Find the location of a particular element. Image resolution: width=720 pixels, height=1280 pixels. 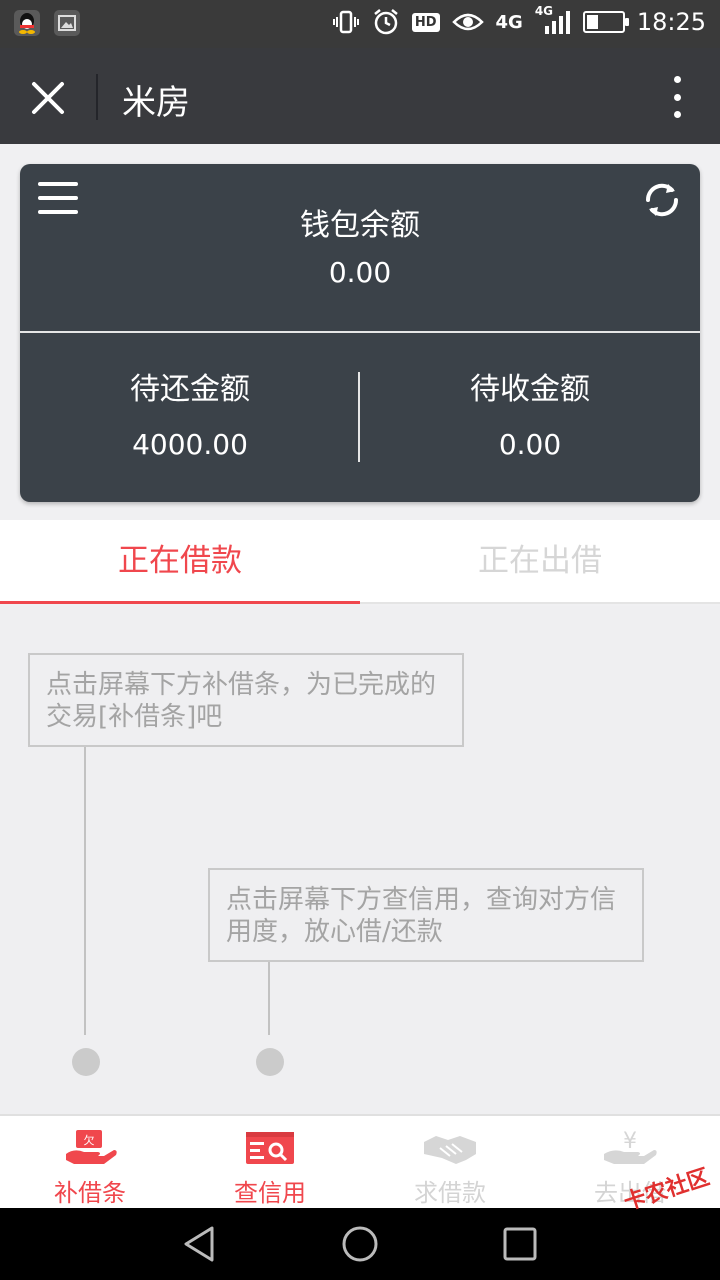

nav-label-credit: 查信用 is located at coordinates (270, 1193).